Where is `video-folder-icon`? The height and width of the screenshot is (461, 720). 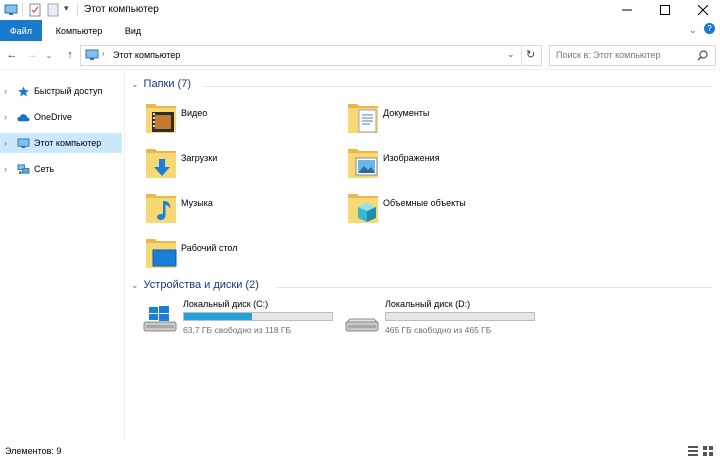 video-folder-icon is located at coordinates (161, 118).